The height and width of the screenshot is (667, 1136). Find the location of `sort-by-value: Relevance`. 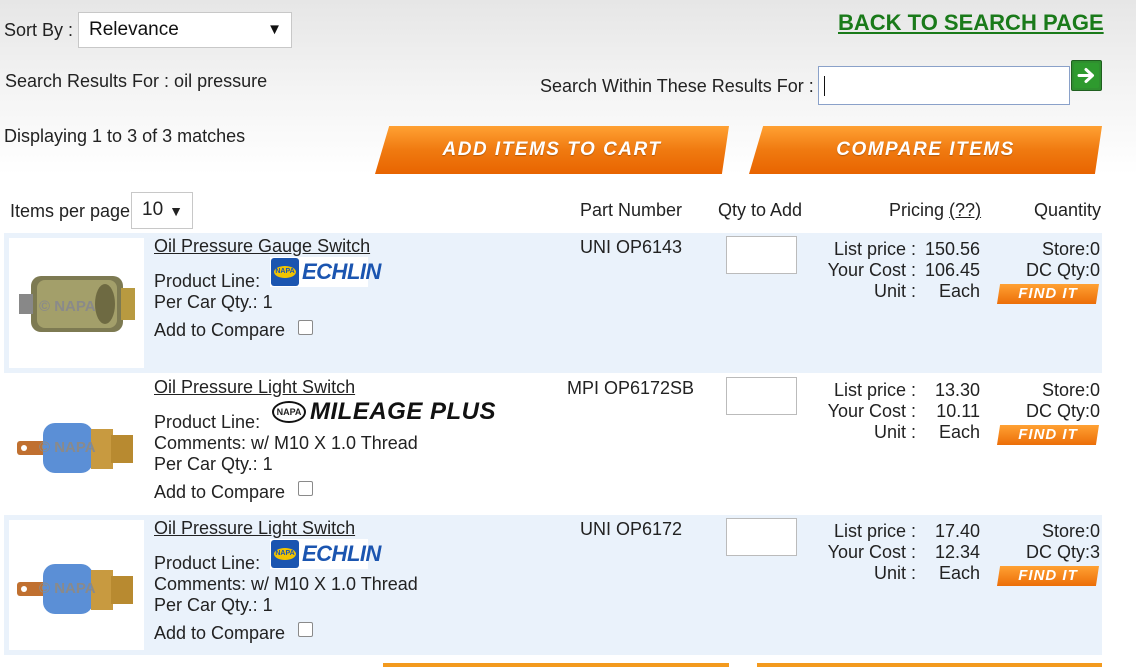

sort-by-value: Relevance is located at coordinates (134, 29).